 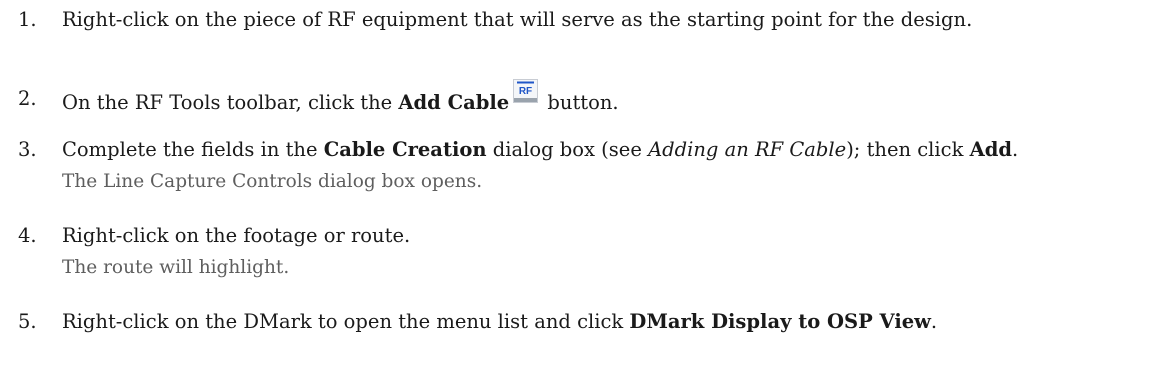 I want to click on rf-icon-label: RF, so click(x=525, y=91).